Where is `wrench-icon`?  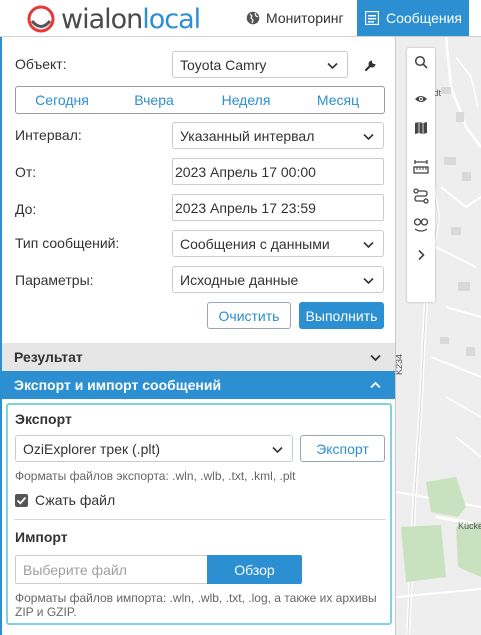 wrench-icon is located at coordinates (371, 65).